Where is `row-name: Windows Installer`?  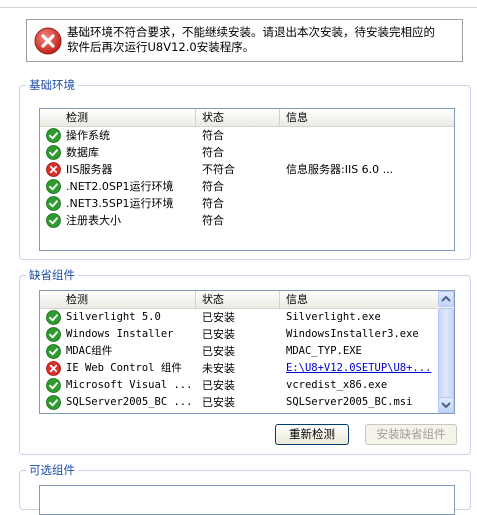
row-name: Windows Installer is located at coordinates (120, 334).